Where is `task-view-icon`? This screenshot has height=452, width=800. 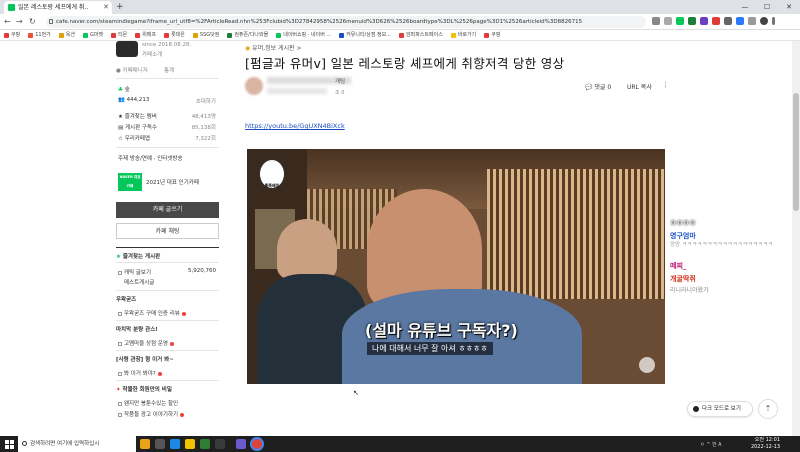
task-view-icon is located at coordinates (160, 444).